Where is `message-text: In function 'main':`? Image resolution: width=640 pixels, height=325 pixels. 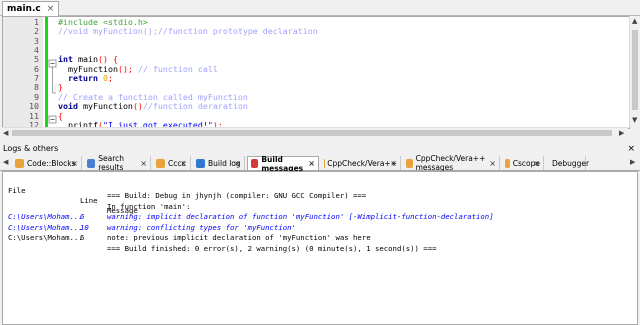 message-text: In function 'main': is located at coordinates (149, 206).